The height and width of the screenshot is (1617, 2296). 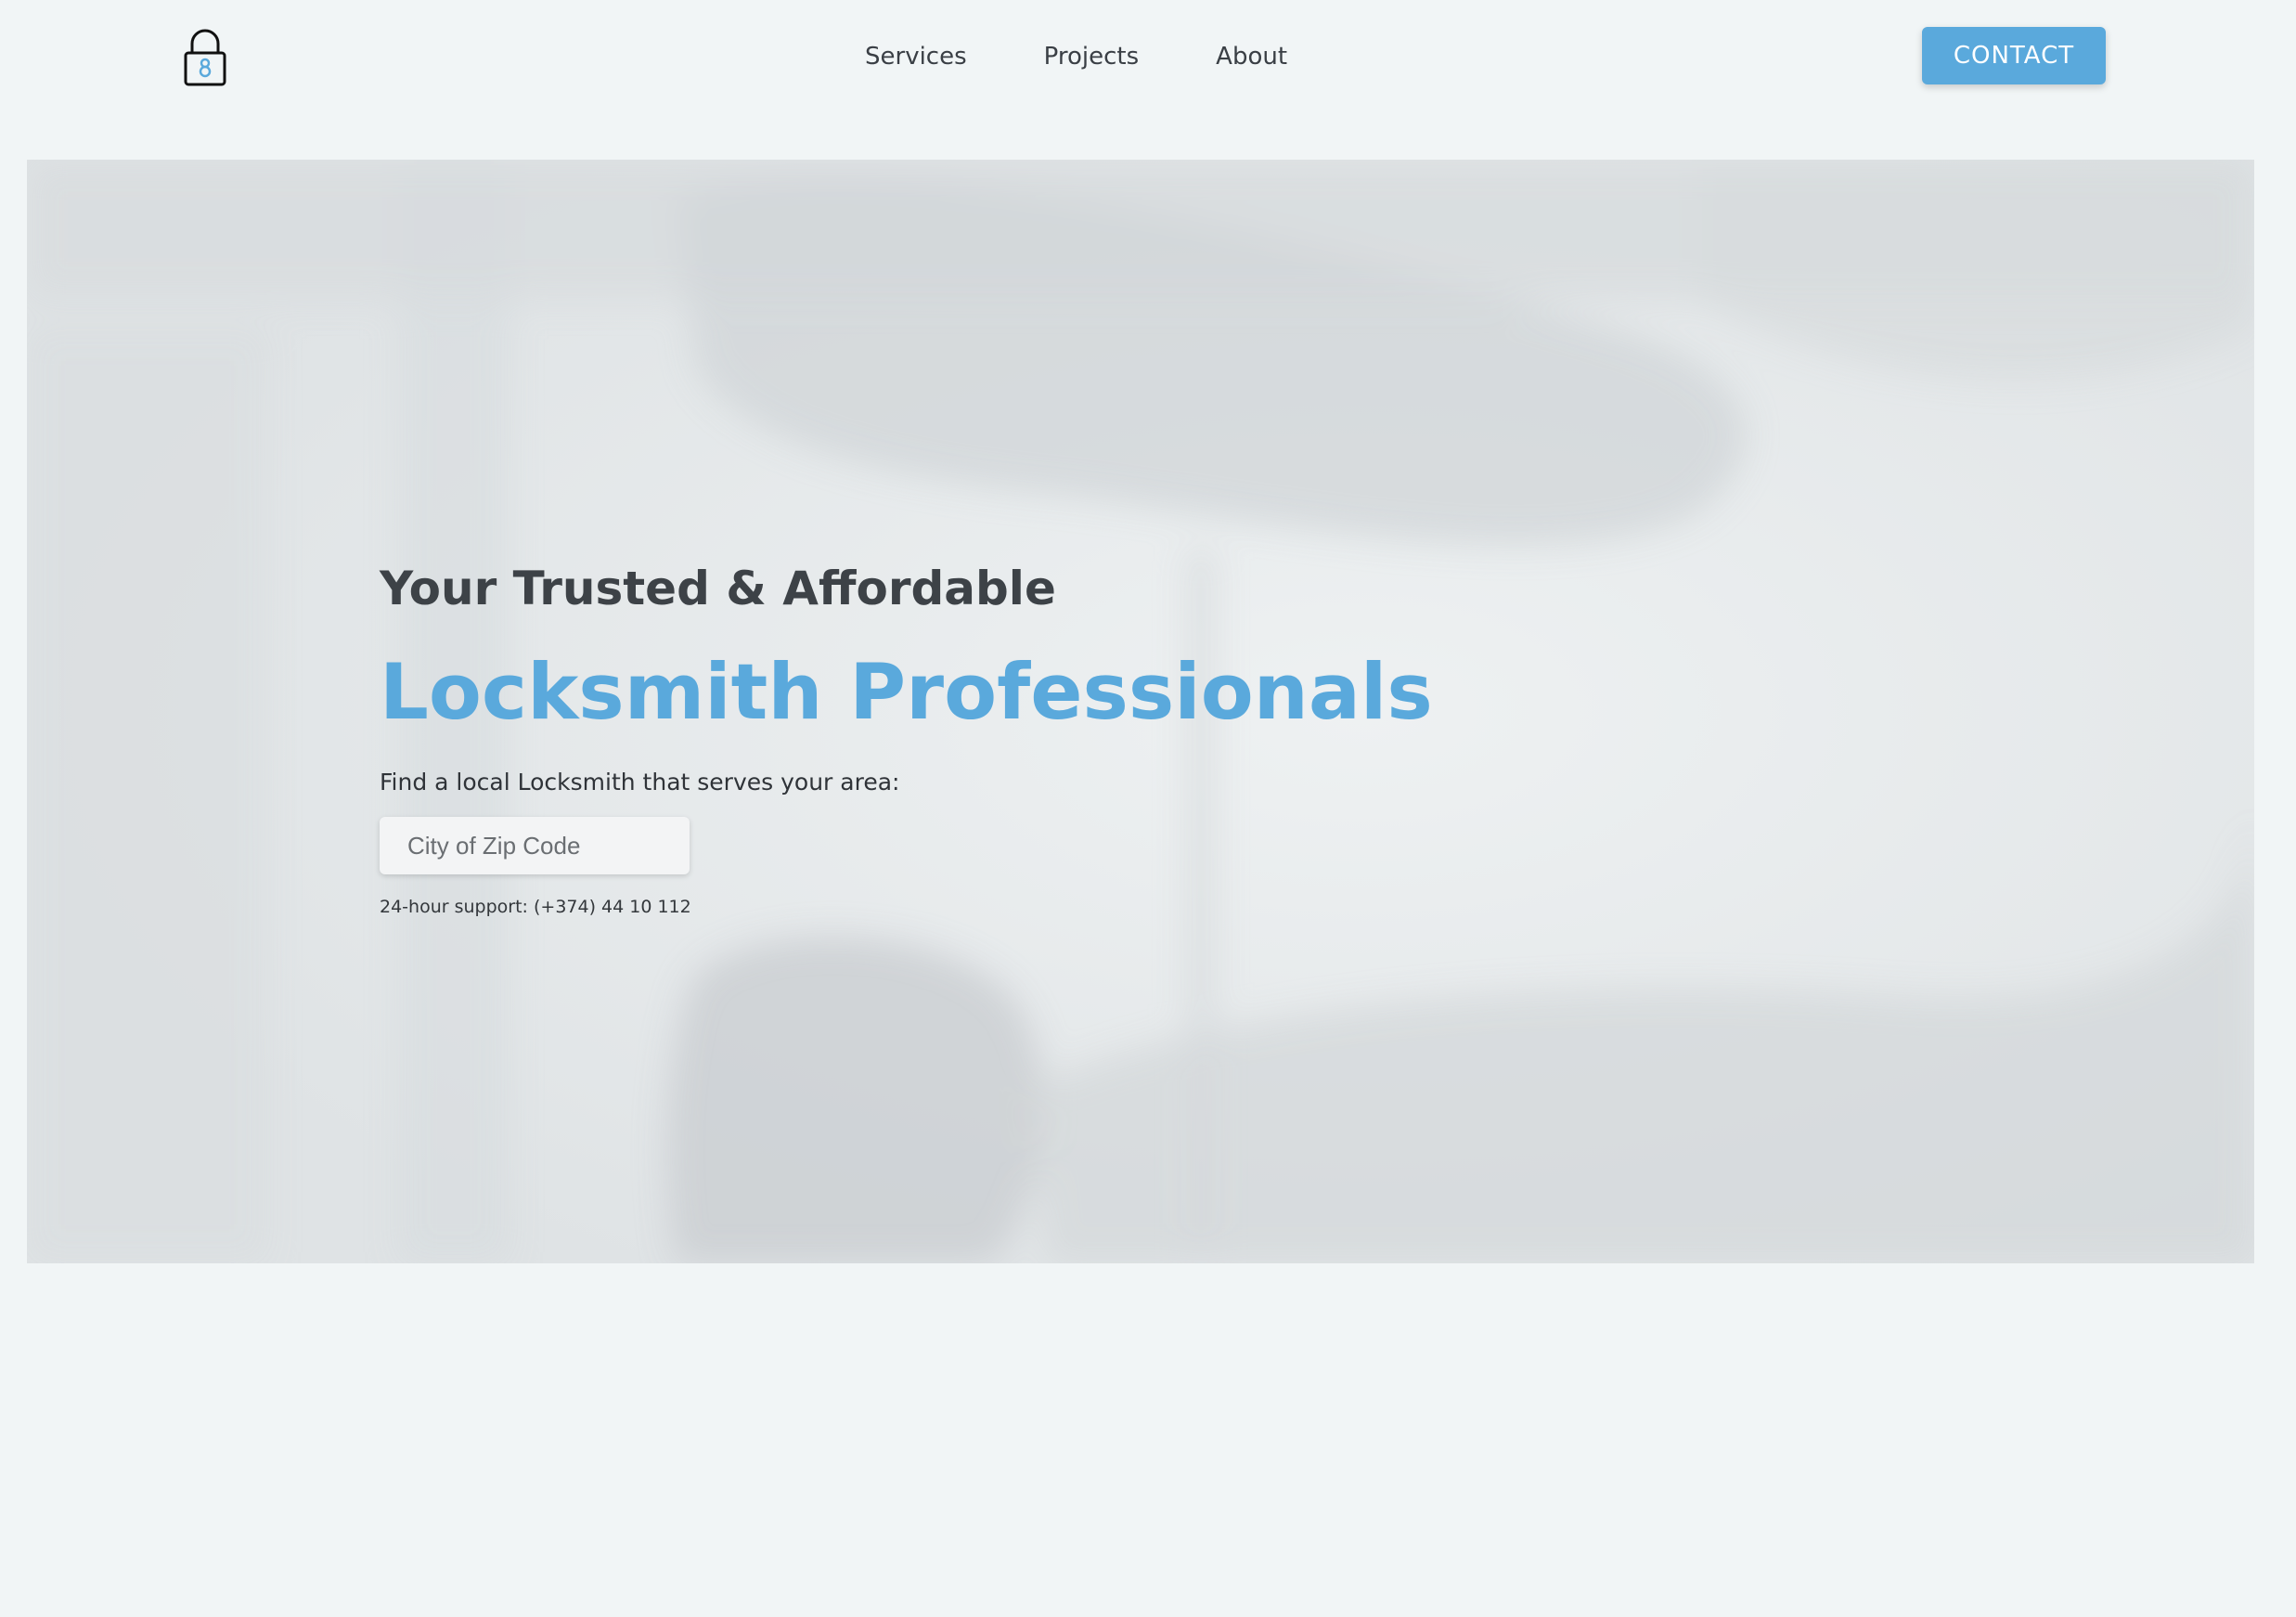 What do you see at coordinates (1251, 56) in the screenshot?
I see `nav-about-link: About` at bounding box center [1251, 56].